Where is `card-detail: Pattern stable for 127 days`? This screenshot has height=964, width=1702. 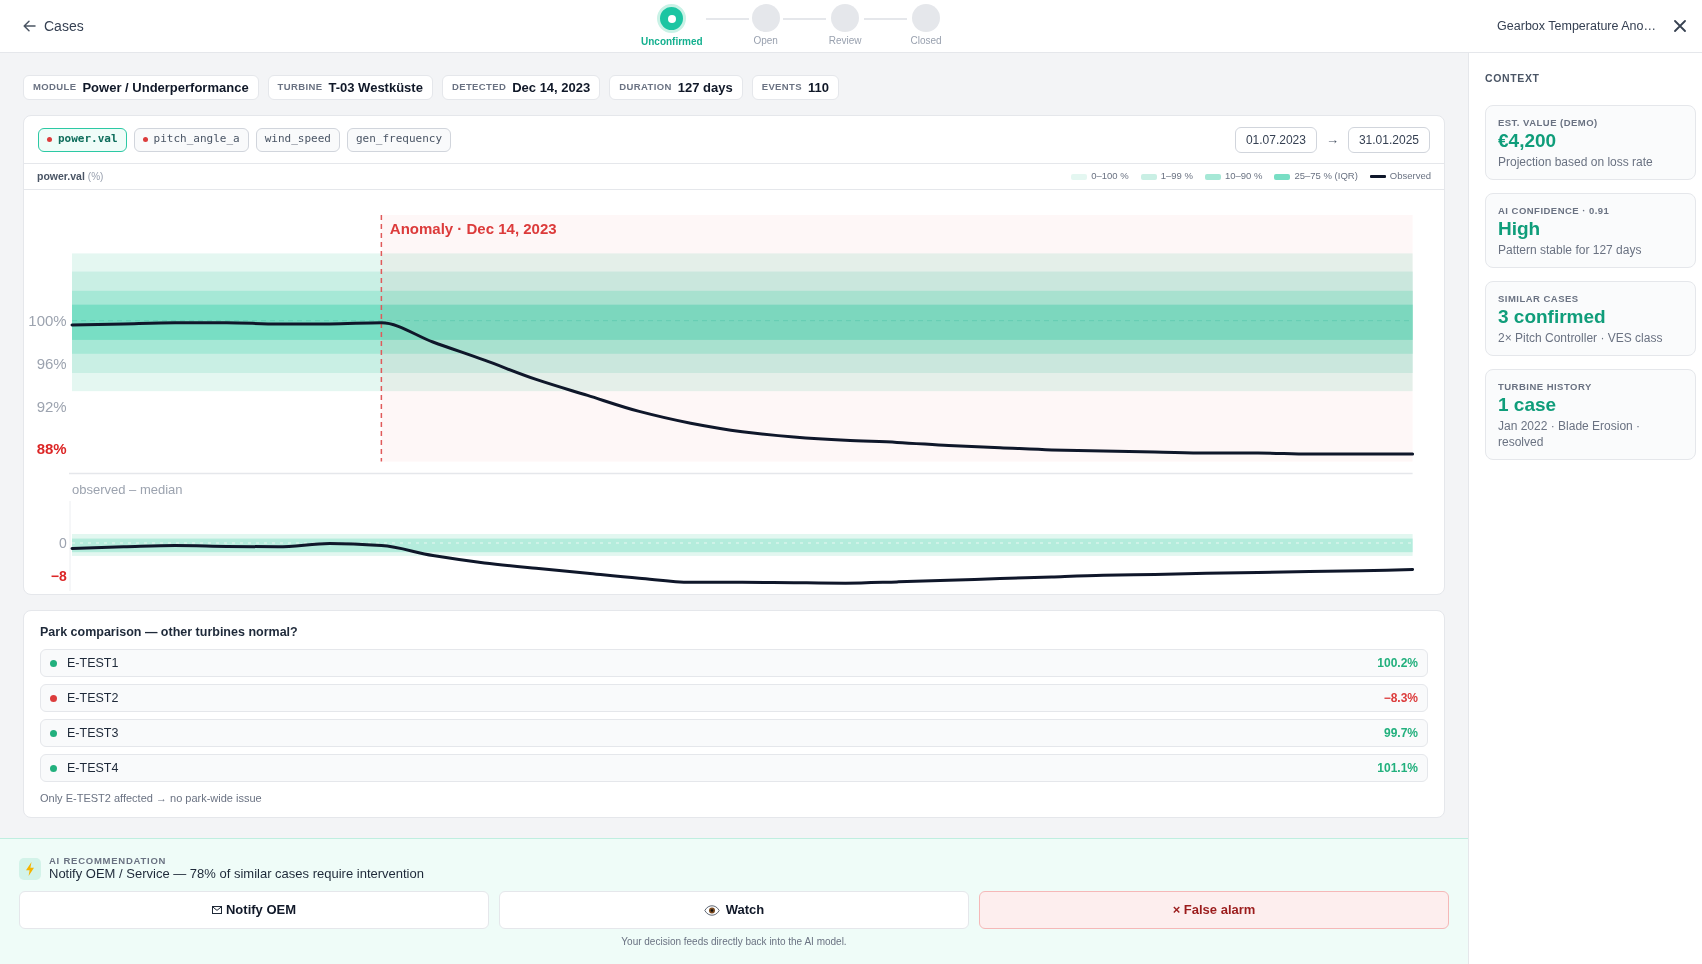
card-detail: Pattern stable for 127 days is located at coordinates (1570, 250).